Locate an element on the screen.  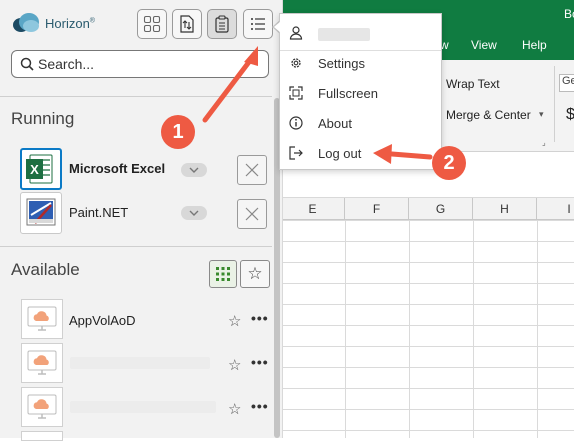
available-section-title: Available is located at coordinates (45, 269).